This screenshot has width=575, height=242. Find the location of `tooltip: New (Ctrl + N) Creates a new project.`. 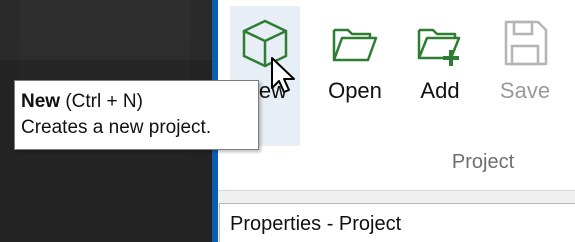

tooltip: New (Ctrl + N) Creates a new project. is located at coordinates (136, 115).